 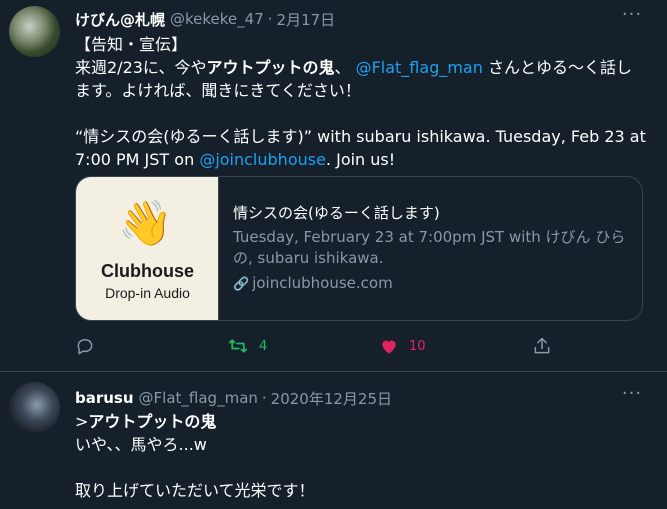 I want to click on reply-icon, so click(x=85, y=346).